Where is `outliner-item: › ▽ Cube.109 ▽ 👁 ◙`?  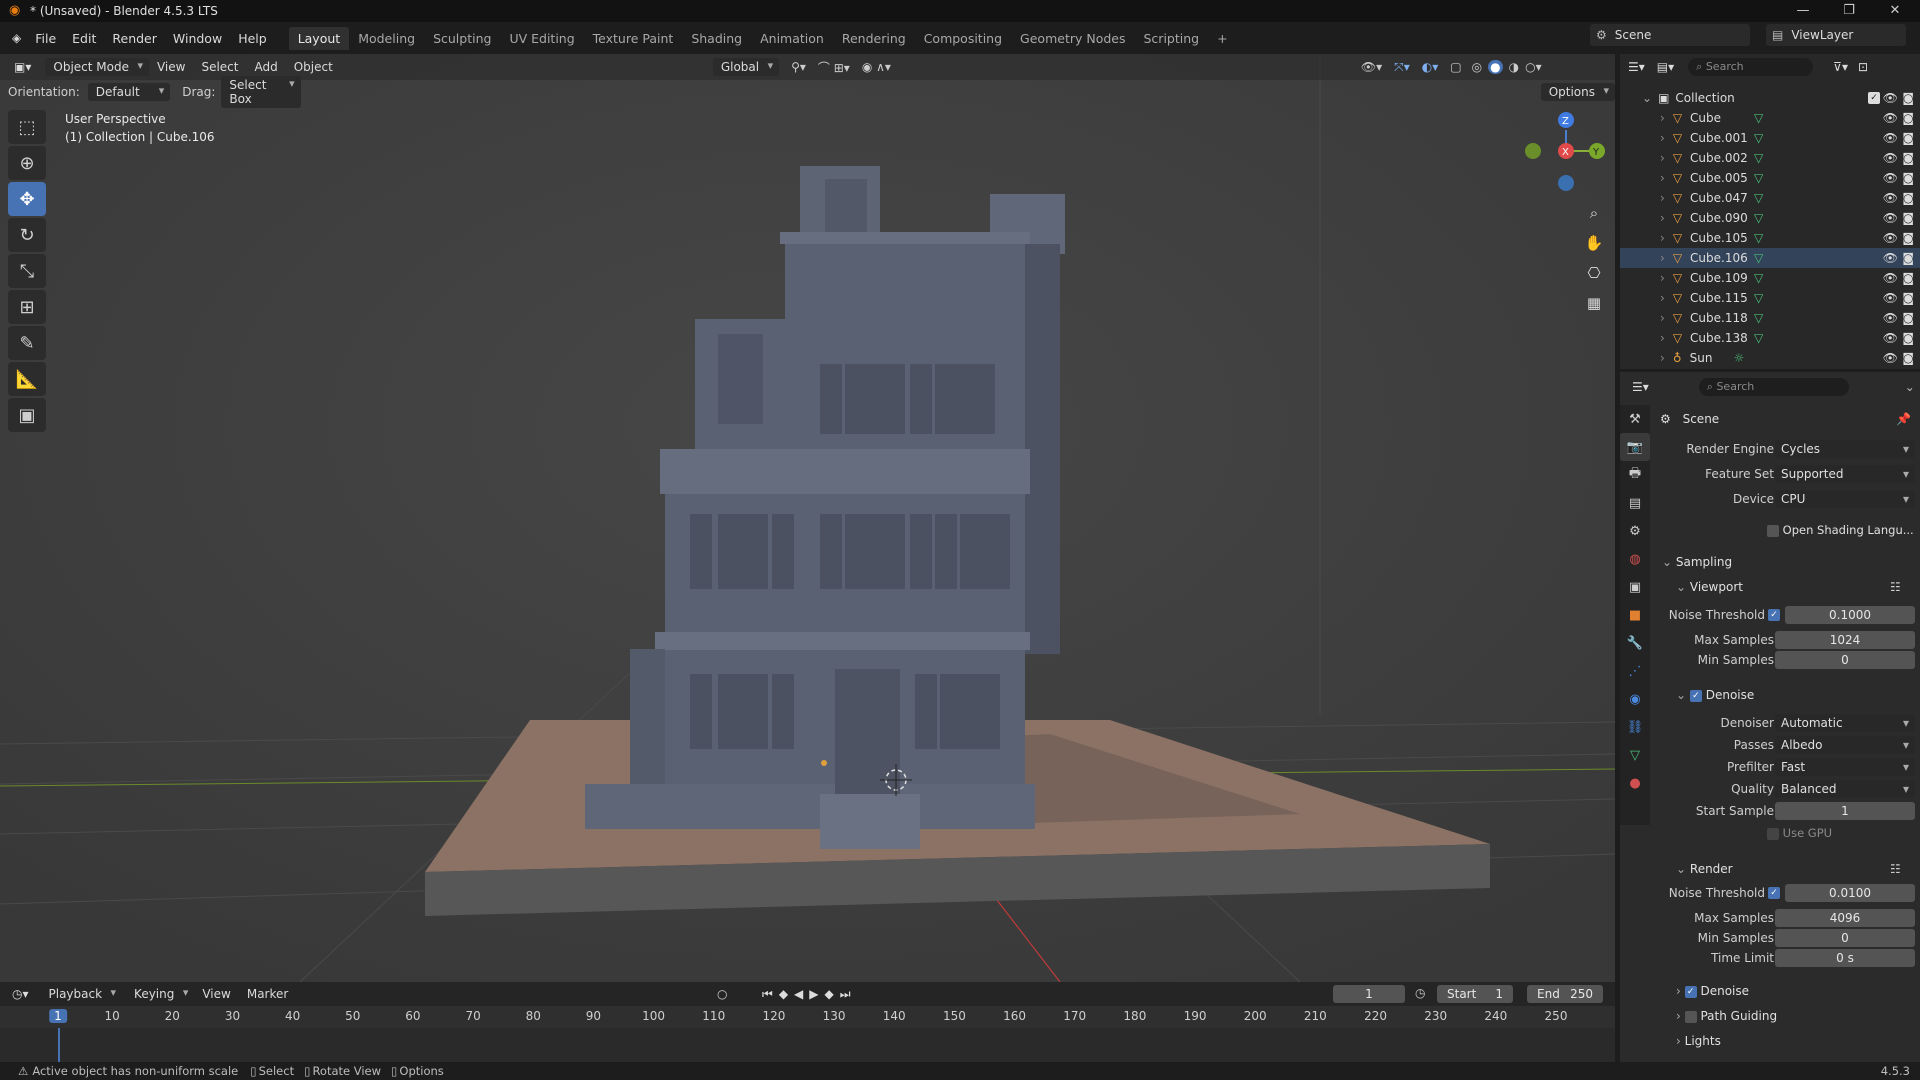
outliner-item: › ▽ Cube.109 ▽ 👁 ◙ is located at coordinates (1770, 278).